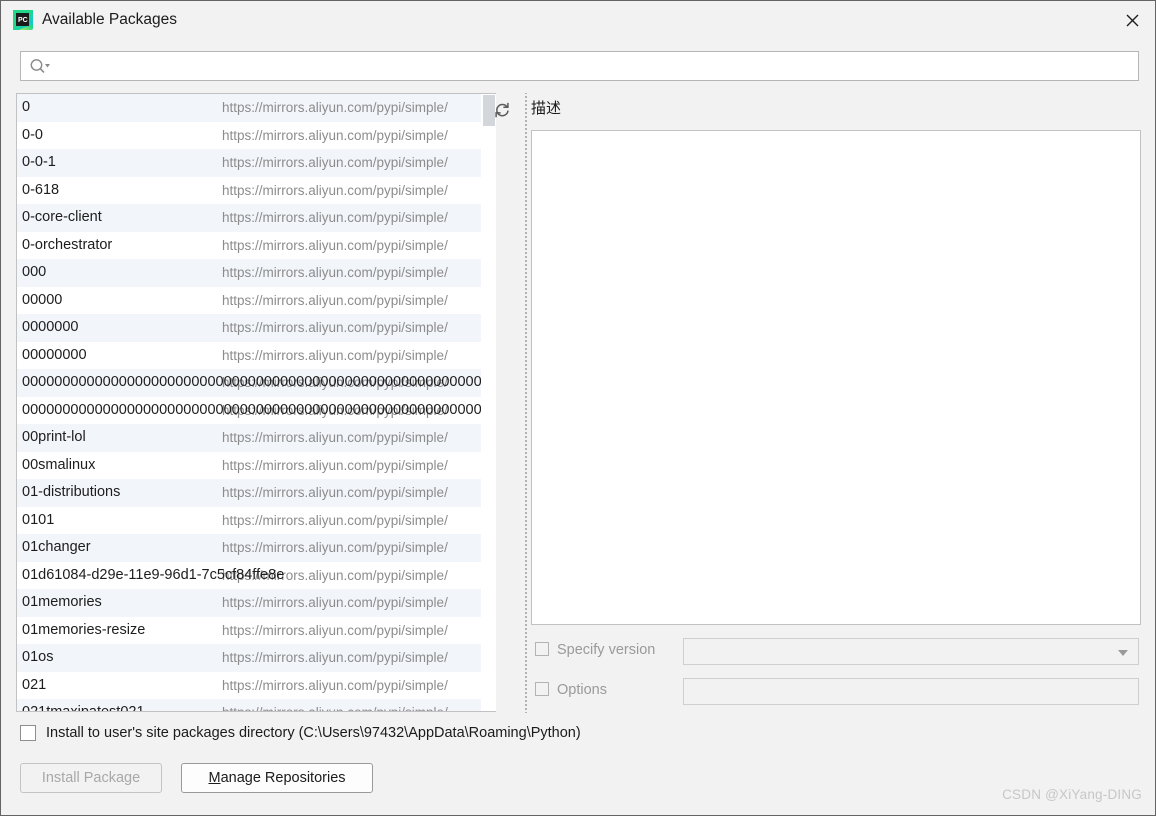 The width and height of the screenshot is (1156, 816). I want to click on package-name: 00000000, so click(54, 354).